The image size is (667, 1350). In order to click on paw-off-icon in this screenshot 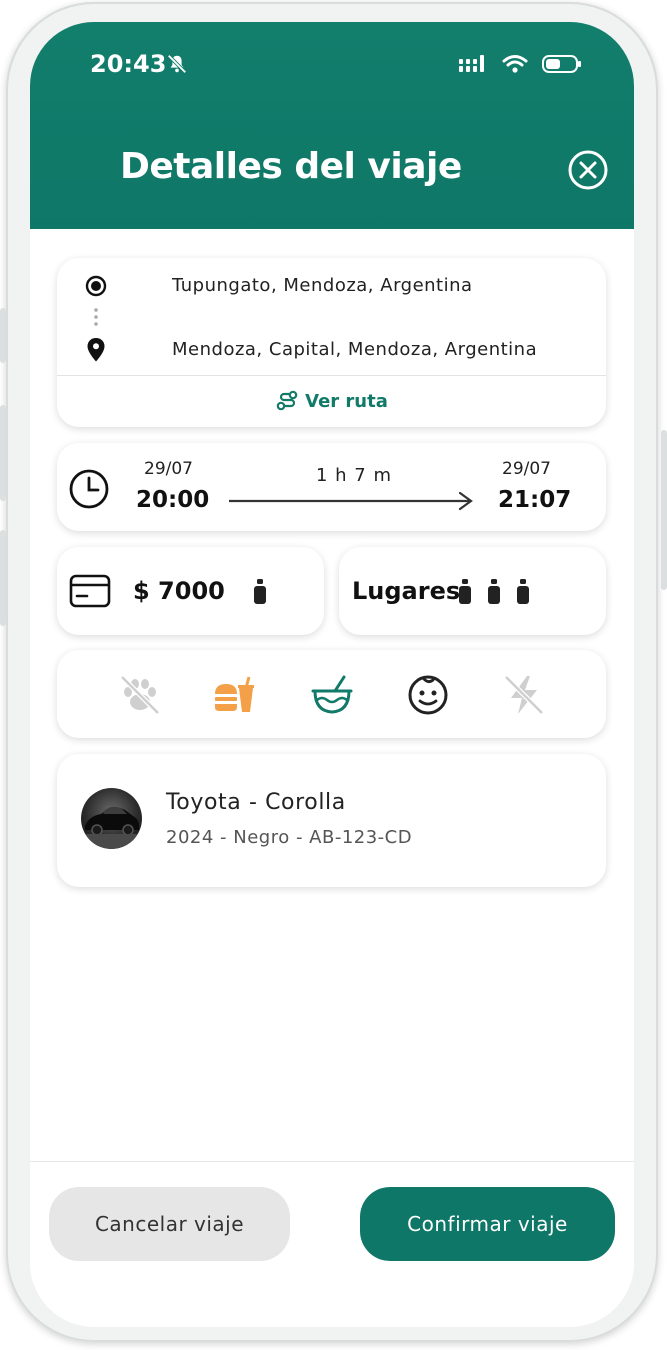, I will do `click(140, 695)`.